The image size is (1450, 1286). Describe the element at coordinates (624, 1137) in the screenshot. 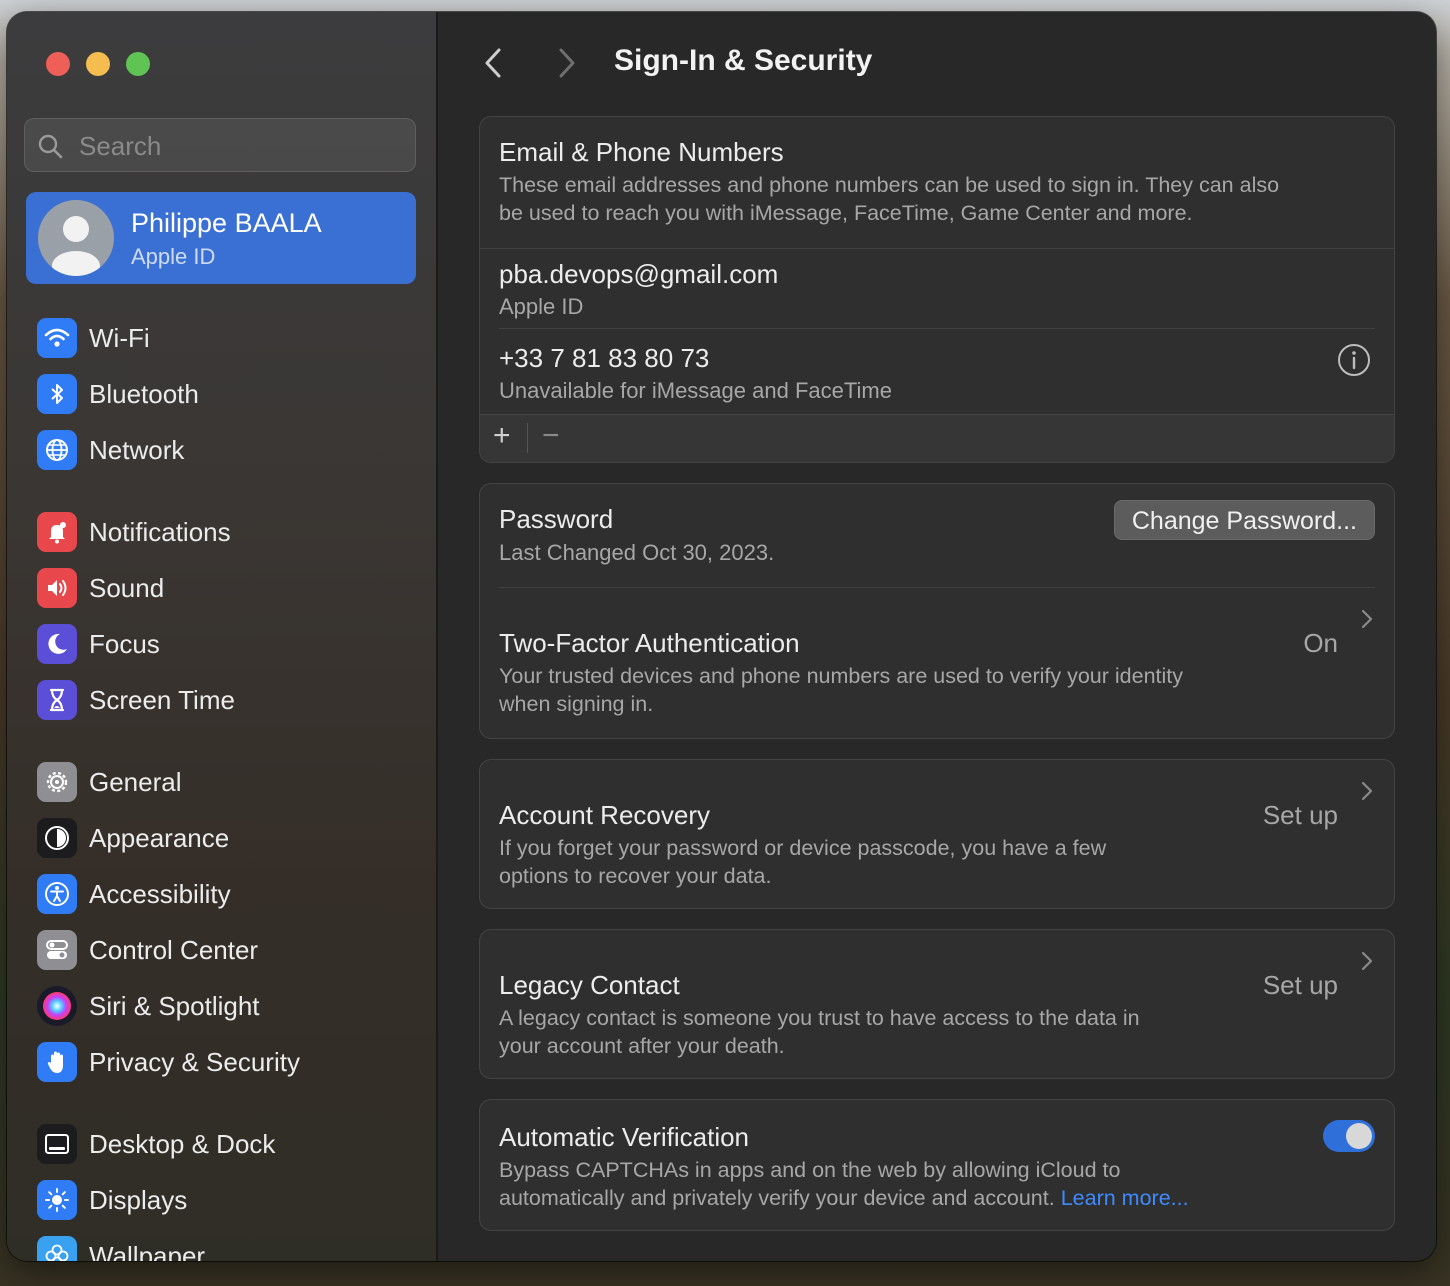

I see `automatic-verification-heading: Automatic Verification` at that location.